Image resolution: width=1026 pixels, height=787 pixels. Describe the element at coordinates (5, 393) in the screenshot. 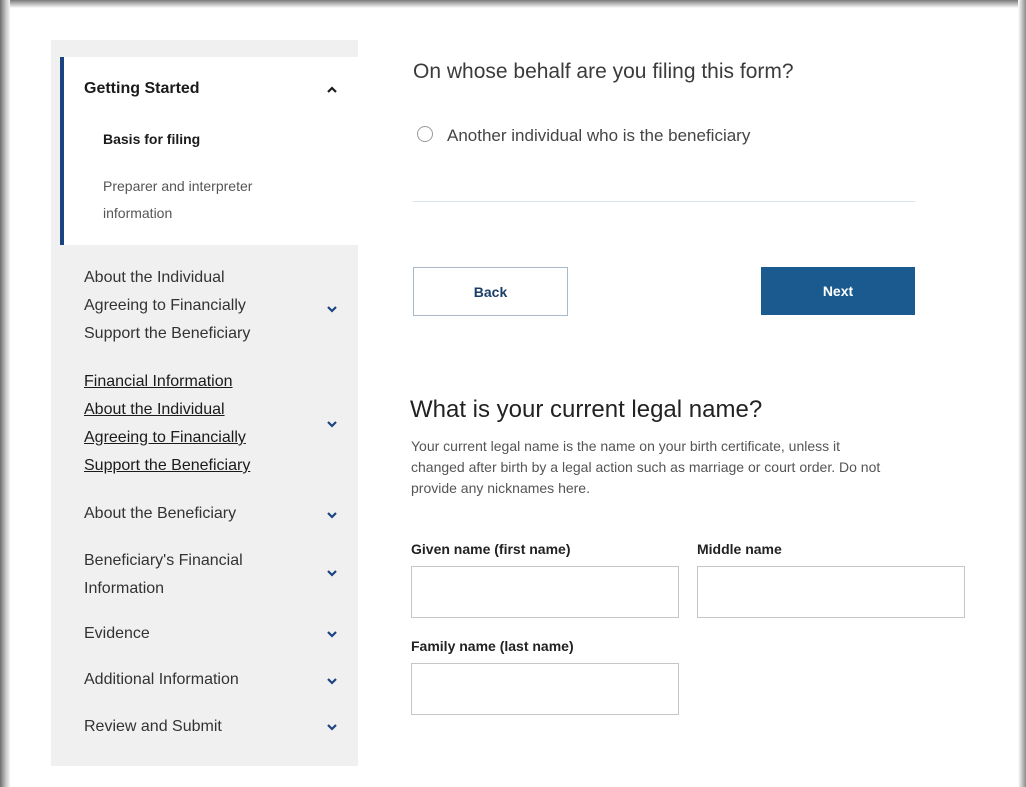

I see `frame-left-edge` at that location.